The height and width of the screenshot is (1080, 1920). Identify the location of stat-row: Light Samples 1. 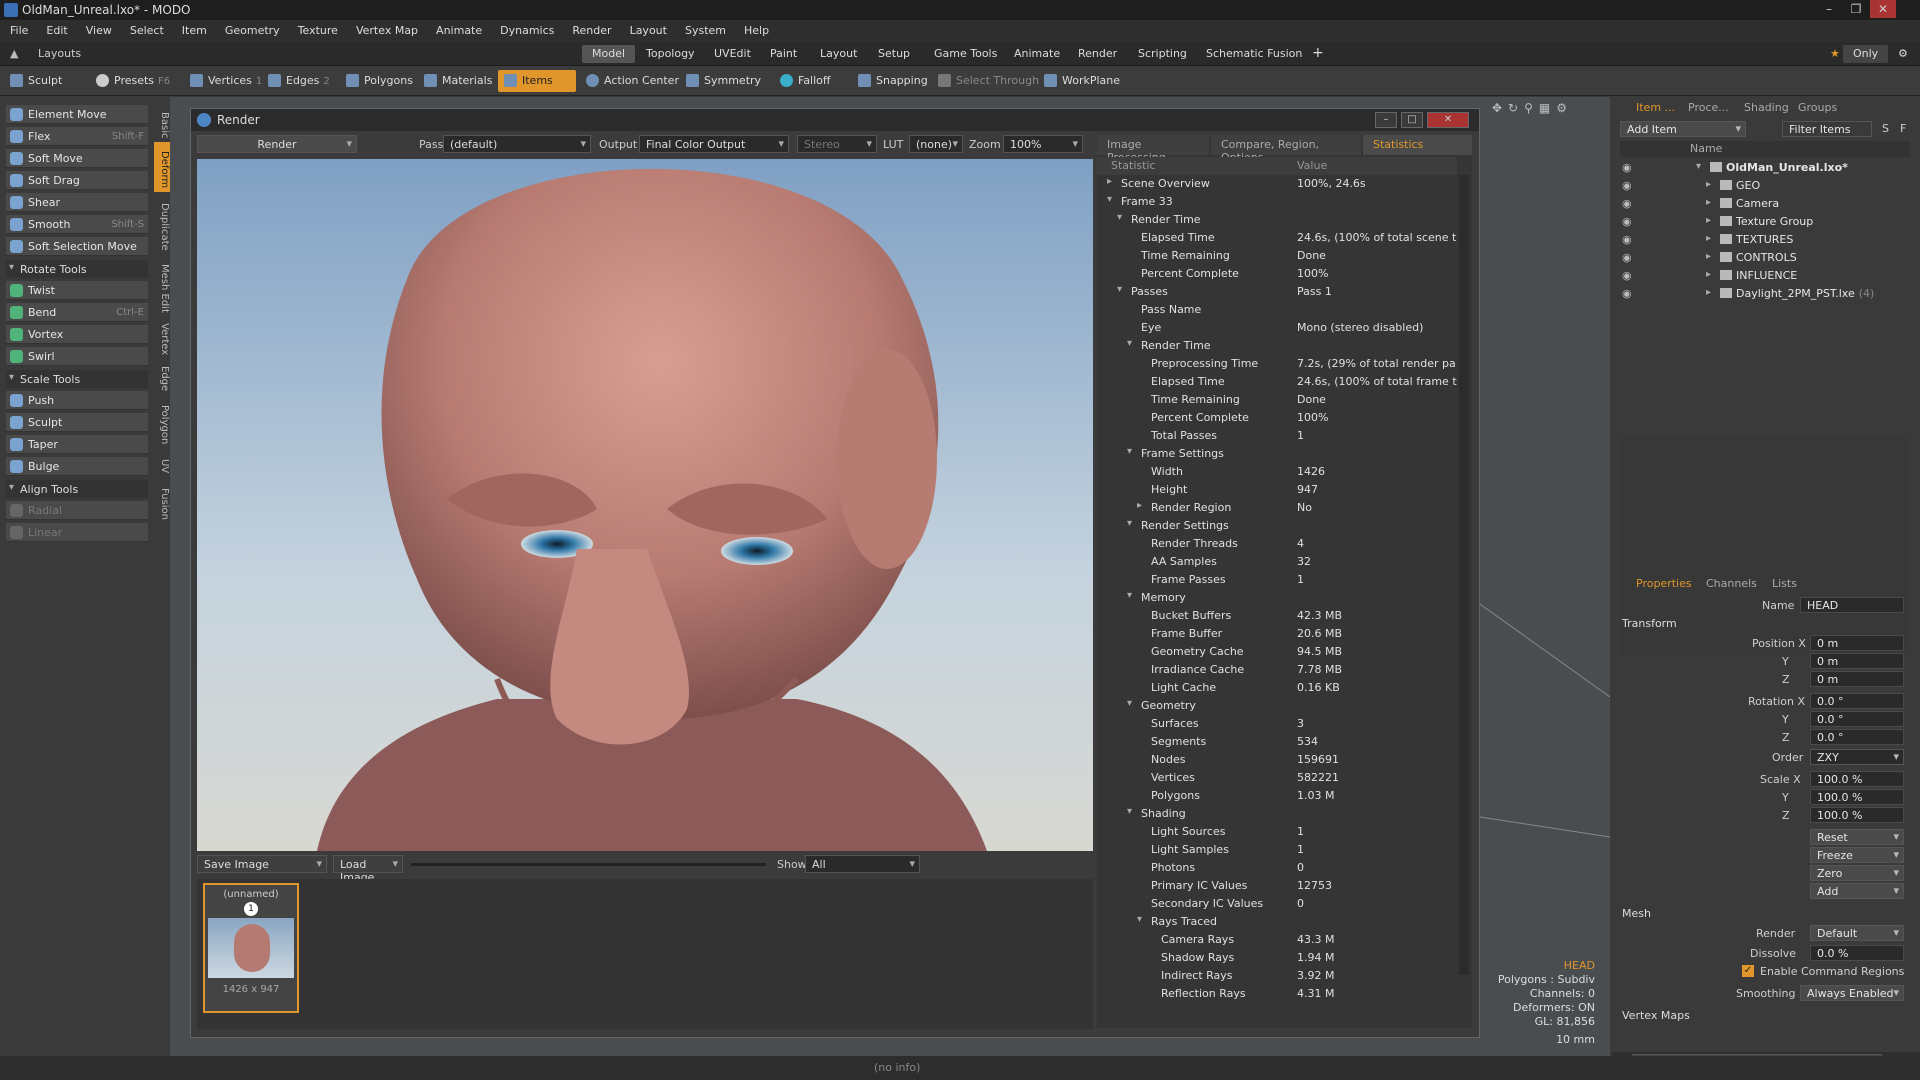
(1277, 850).